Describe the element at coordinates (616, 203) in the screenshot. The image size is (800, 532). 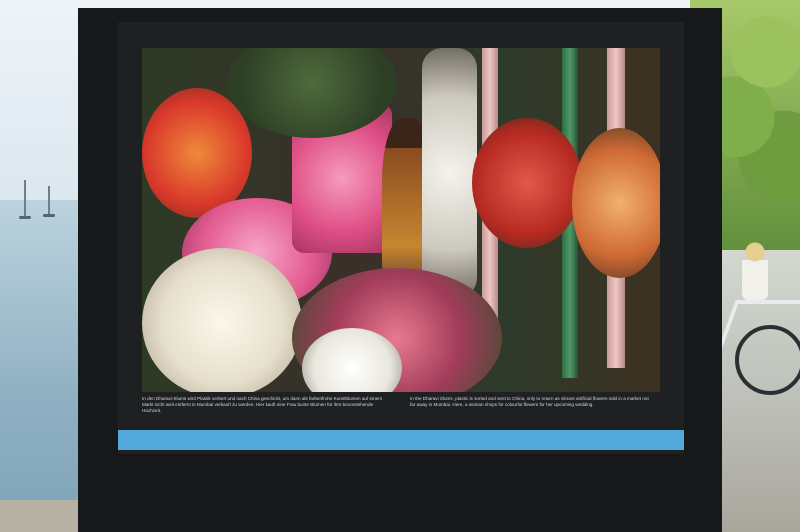
I see `peach-flowers` at that location.